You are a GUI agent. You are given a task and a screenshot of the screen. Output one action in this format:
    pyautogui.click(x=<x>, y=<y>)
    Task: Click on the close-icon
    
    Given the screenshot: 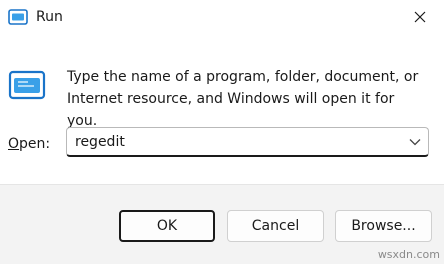 What is the action you would take?
    pyautogui.click(x=420, y=17)
    